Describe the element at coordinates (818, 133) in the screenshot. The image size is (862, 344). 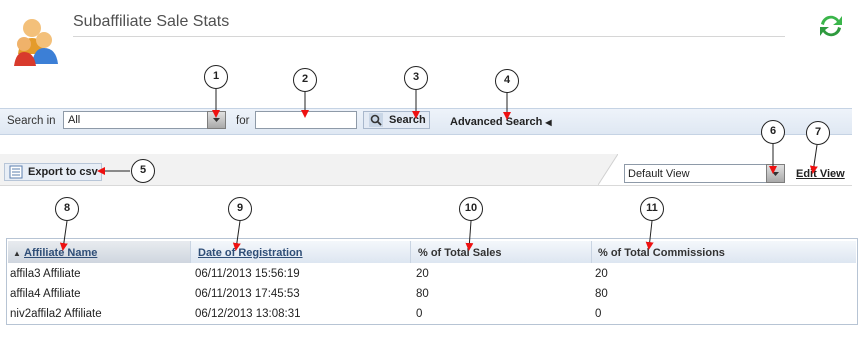
I see `callout-7: 7` at that location.